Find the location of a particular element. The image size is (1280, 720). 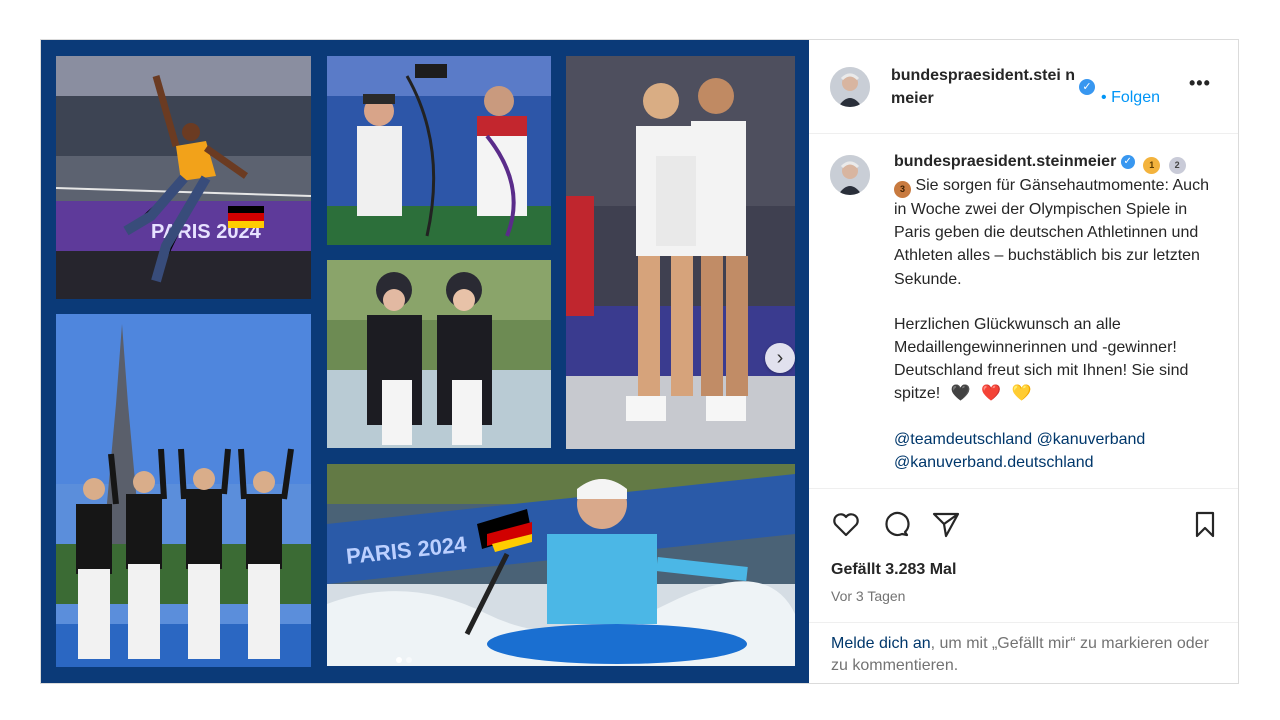

like-heart-icon is located at coordinates (846, 524).